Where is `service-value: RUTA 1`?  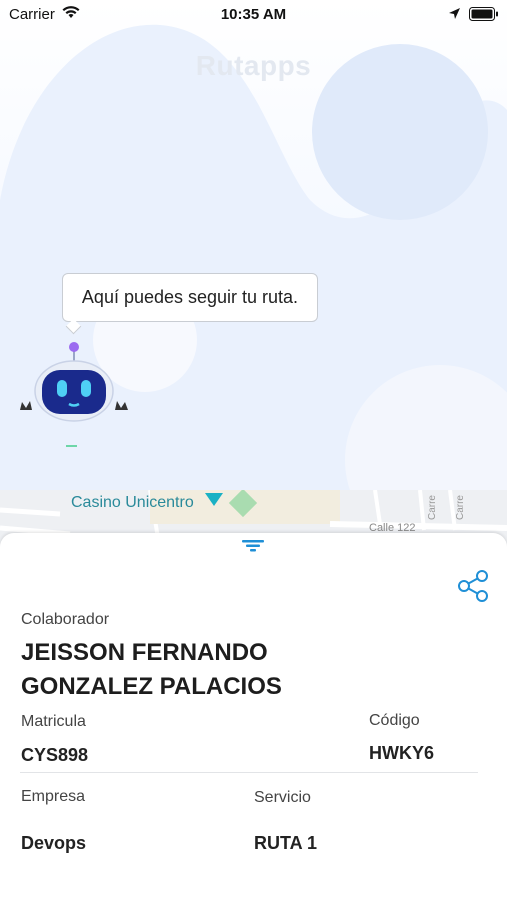 service-value: RUTA 1 is located at coordinates (285, 843).